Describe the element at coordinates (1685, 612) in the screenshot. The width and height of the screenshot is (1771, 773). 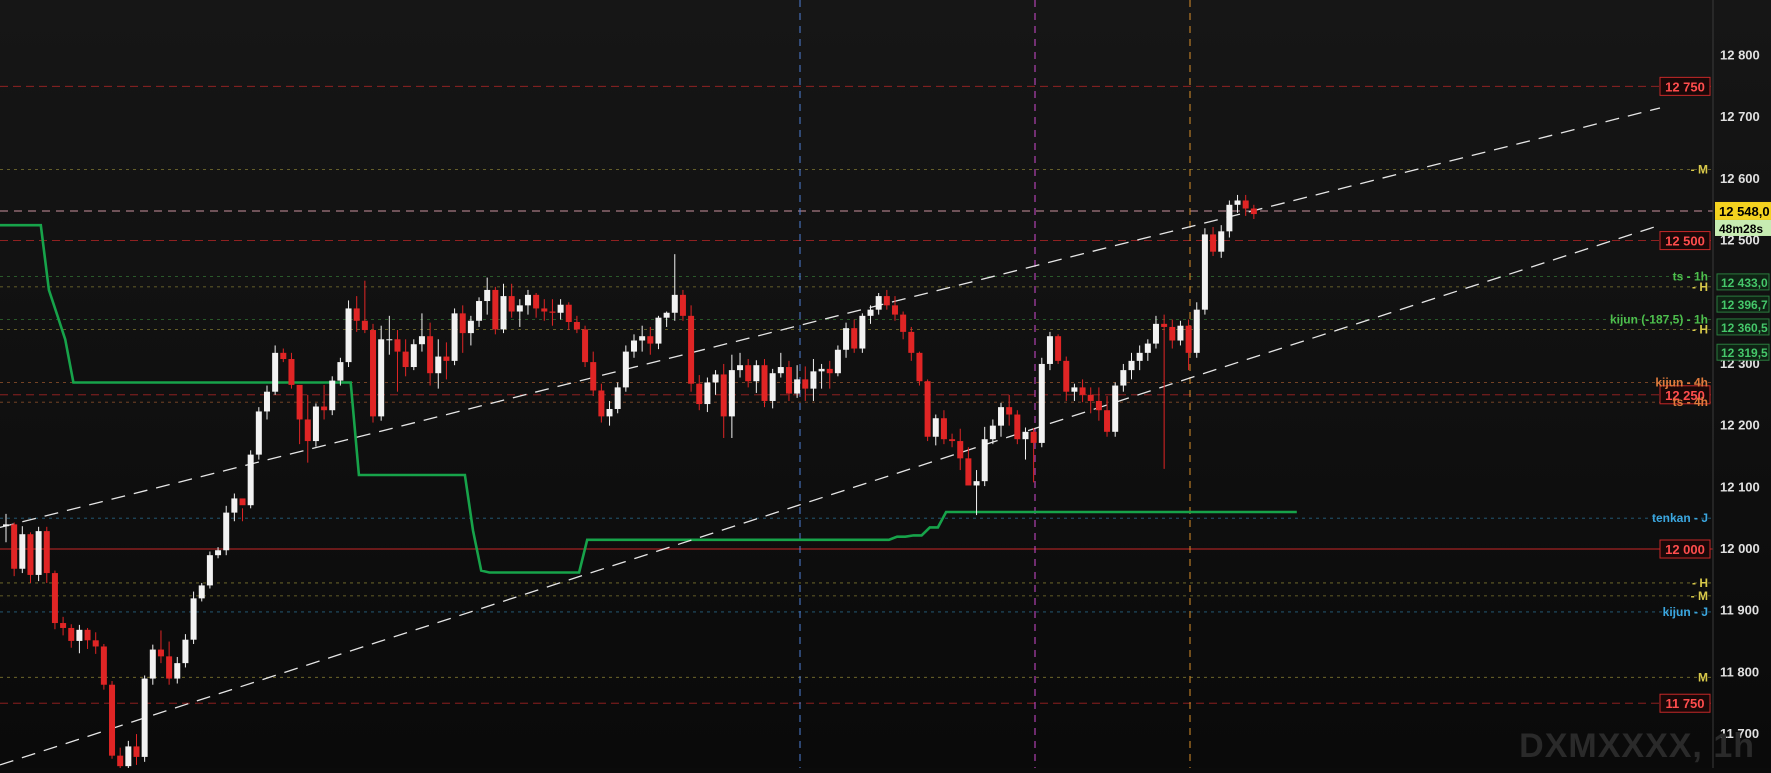
I see `level-label: kijun - J` at that location.